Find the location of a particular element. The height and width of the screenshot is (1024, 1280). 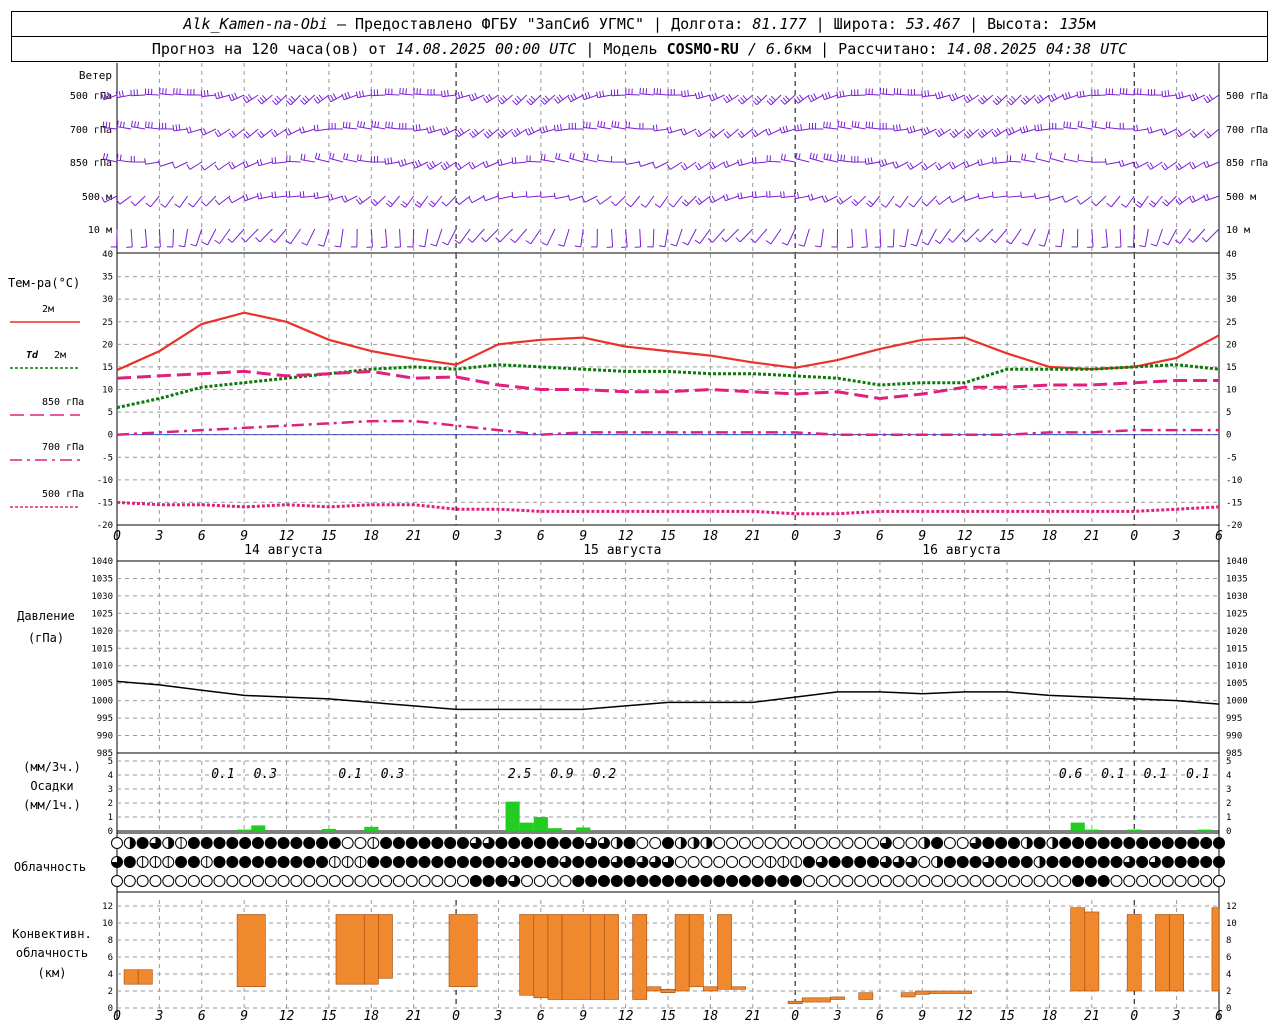

precip-ytick-right: 4 is located at coordinates (1228, 776).